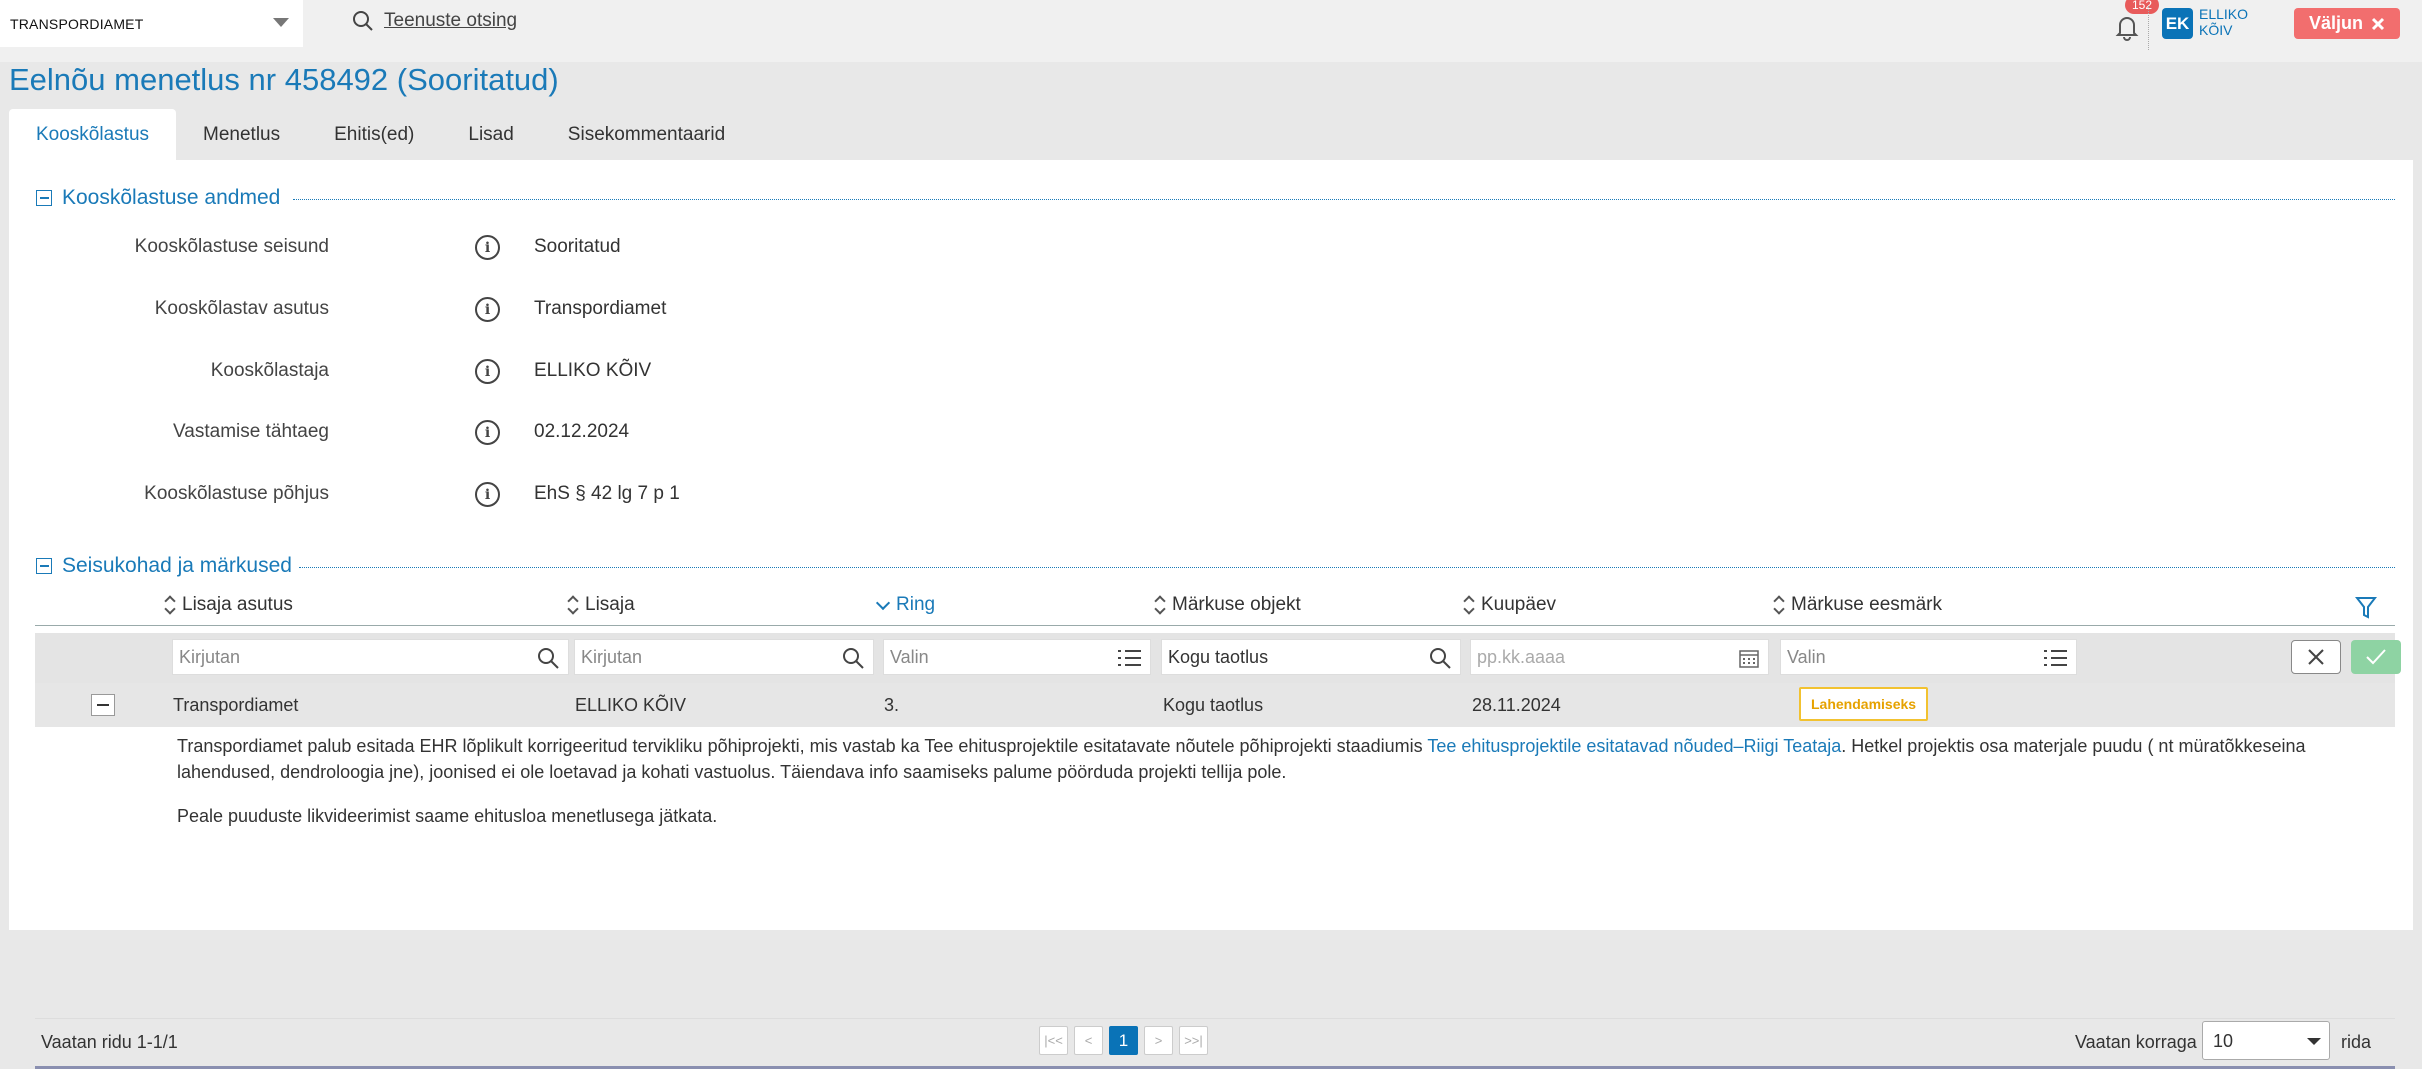 This screenshot has height=1069, width=2422. I want to click on section-header-seisukohad: Seisukohad ja märkused, so click(164, 566).